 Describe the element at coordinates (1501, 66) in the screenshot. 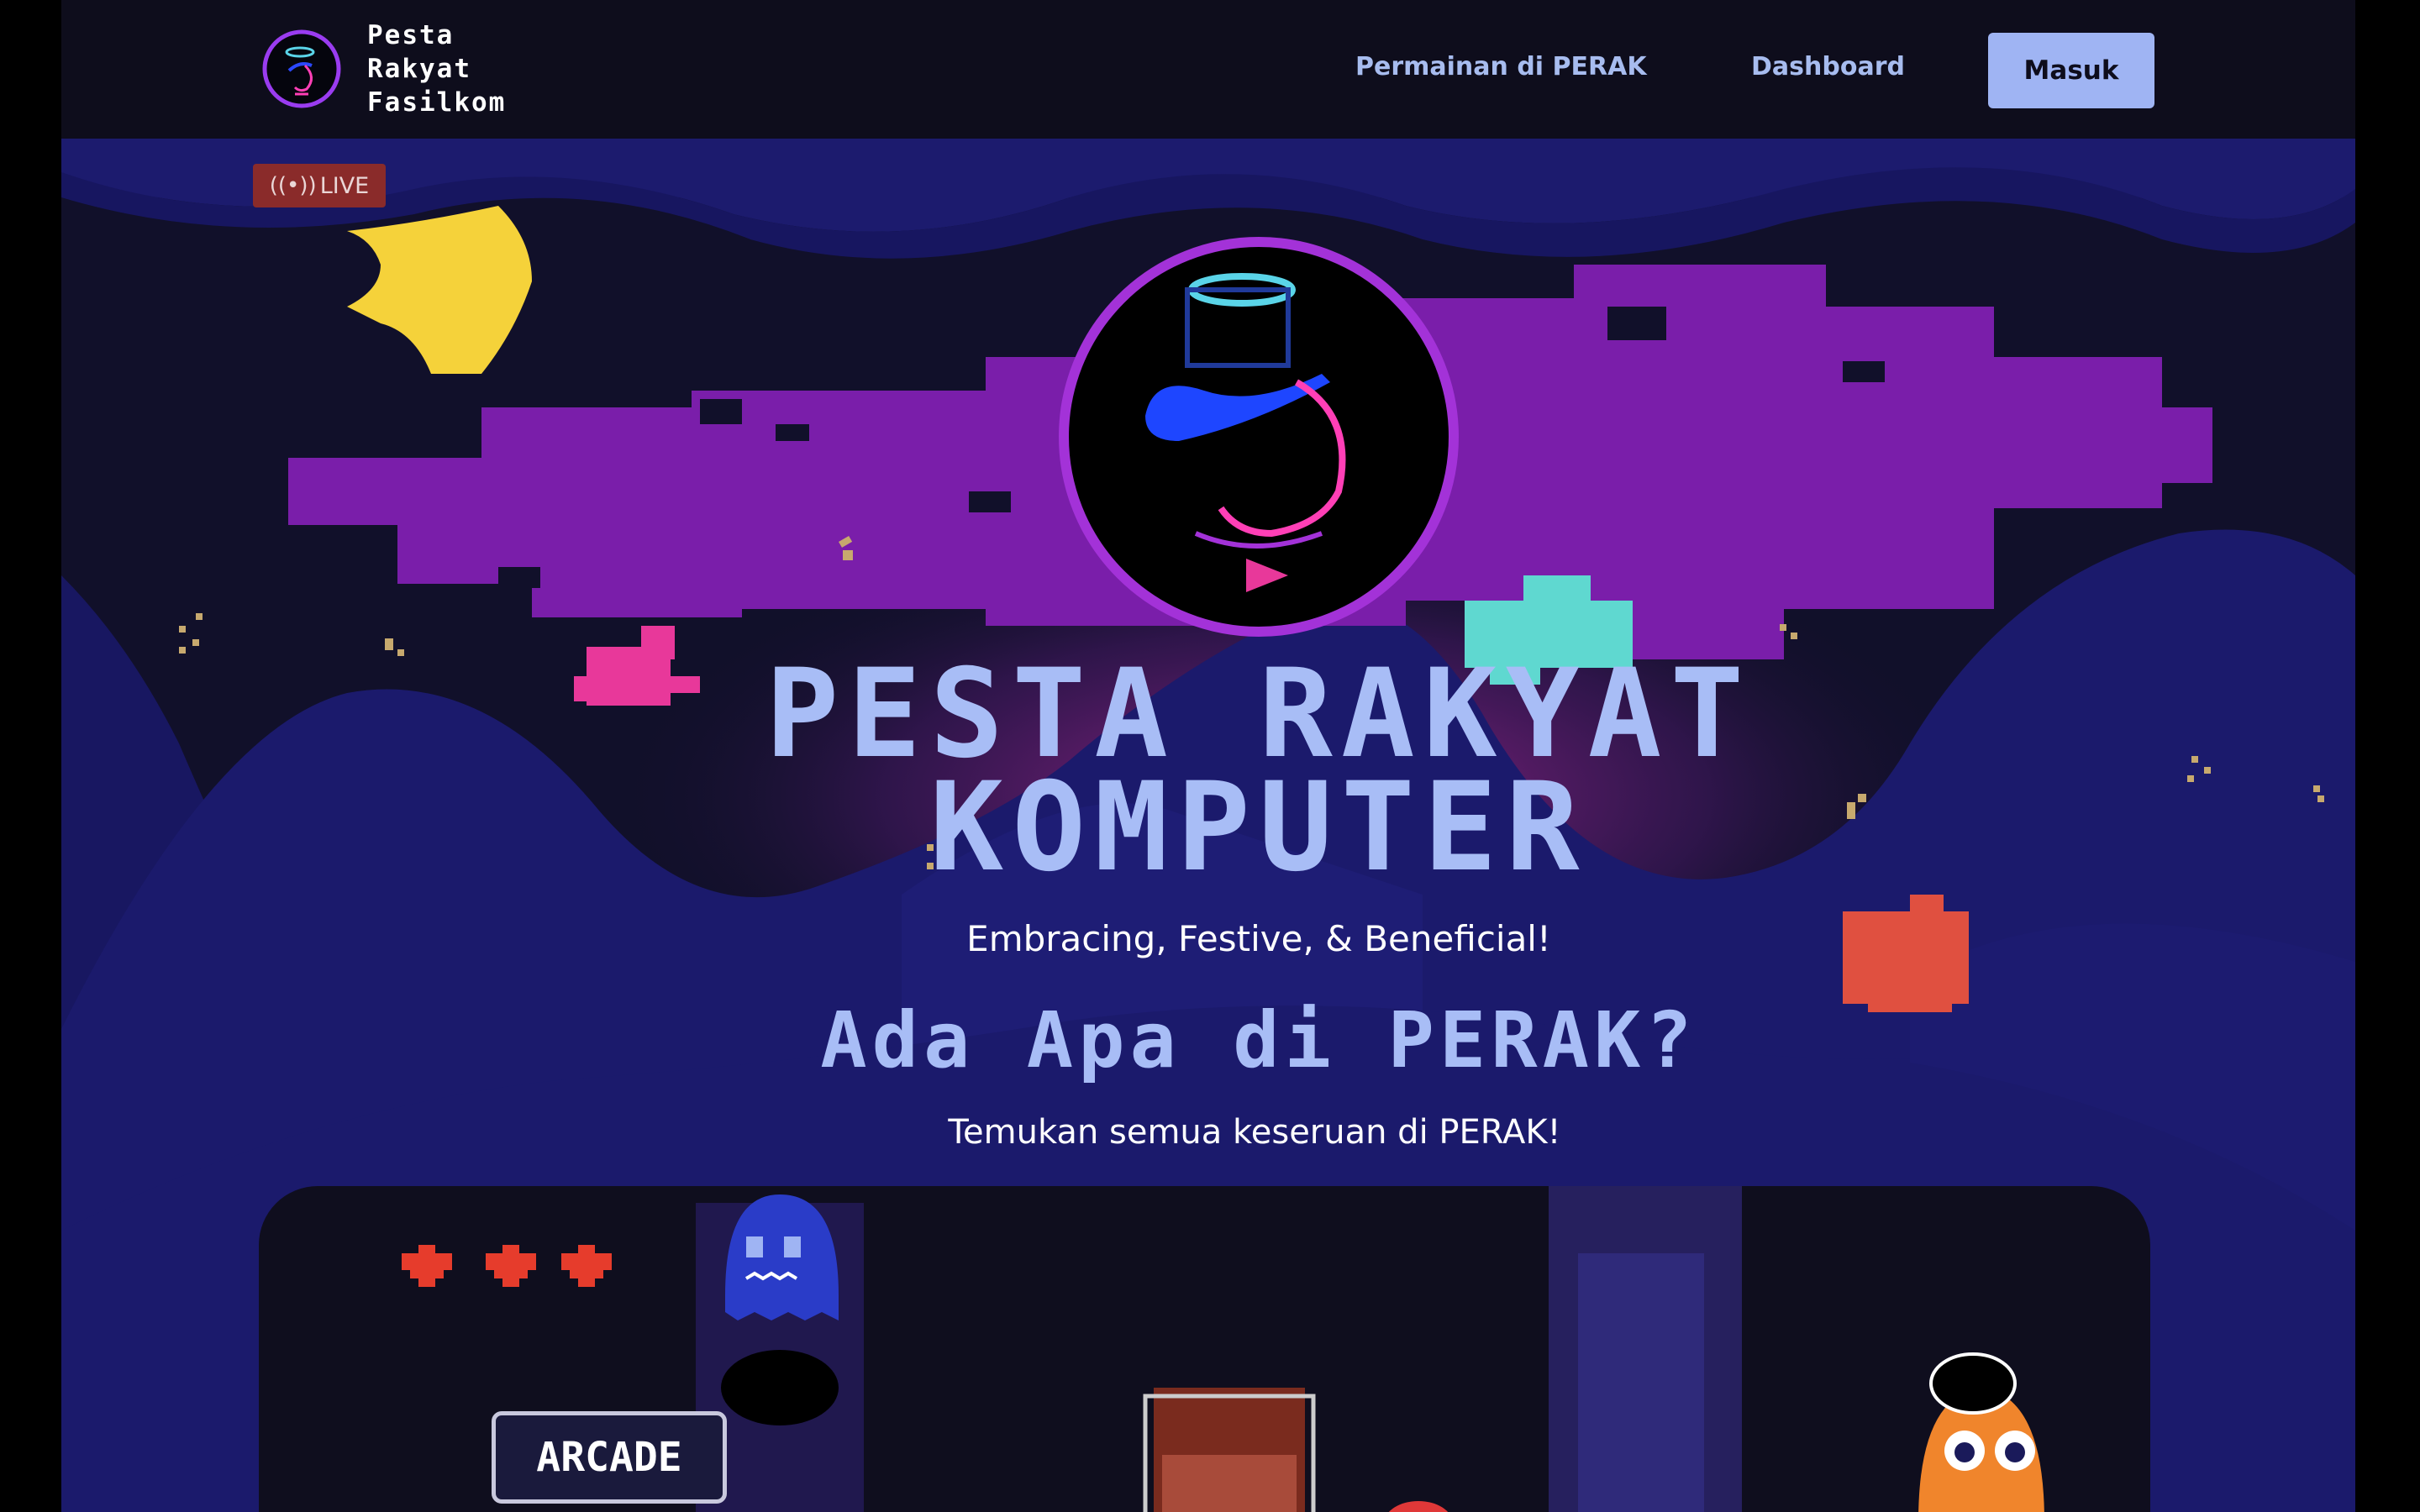

I see `nav-link-games: Permainan di PERAK` at that location.